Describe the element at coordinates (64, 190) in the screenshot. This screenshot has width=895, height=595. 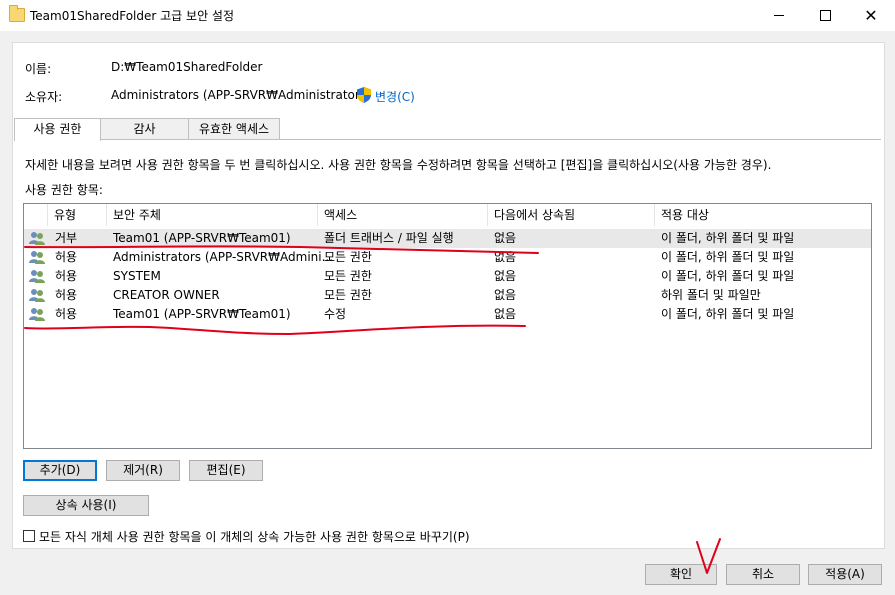
I see `entries-label: 사용 권한 항목:` at that location.